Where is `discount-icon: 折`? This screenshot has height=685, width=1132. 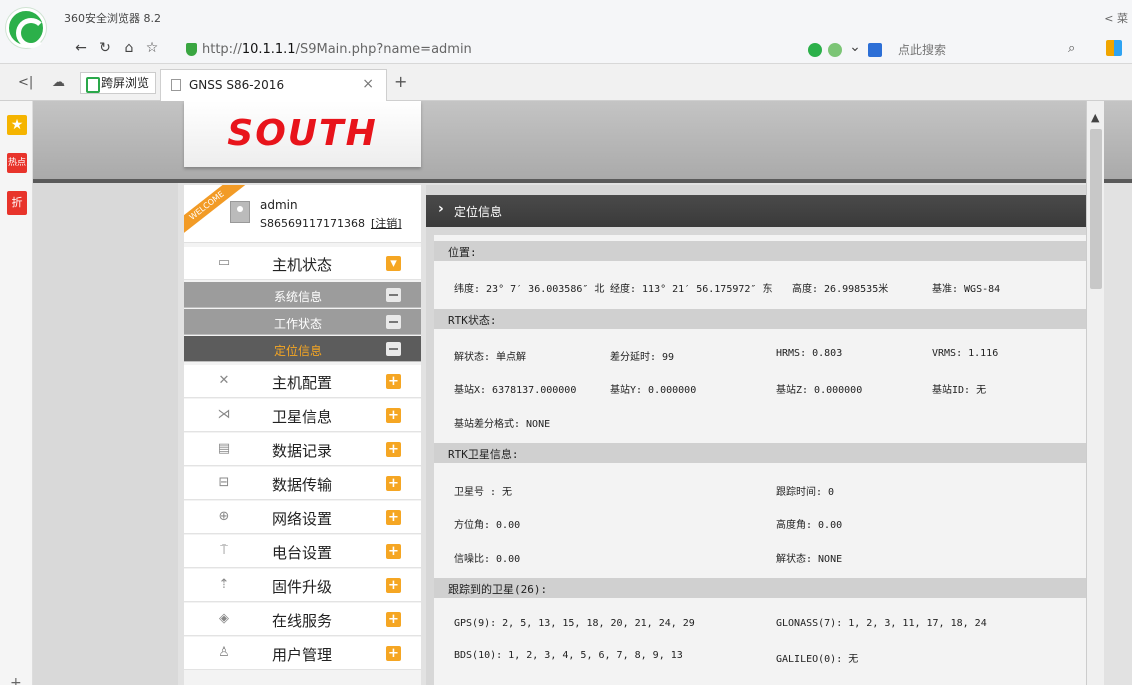
discount-icon: 折 is located at coordinates (17, 203).